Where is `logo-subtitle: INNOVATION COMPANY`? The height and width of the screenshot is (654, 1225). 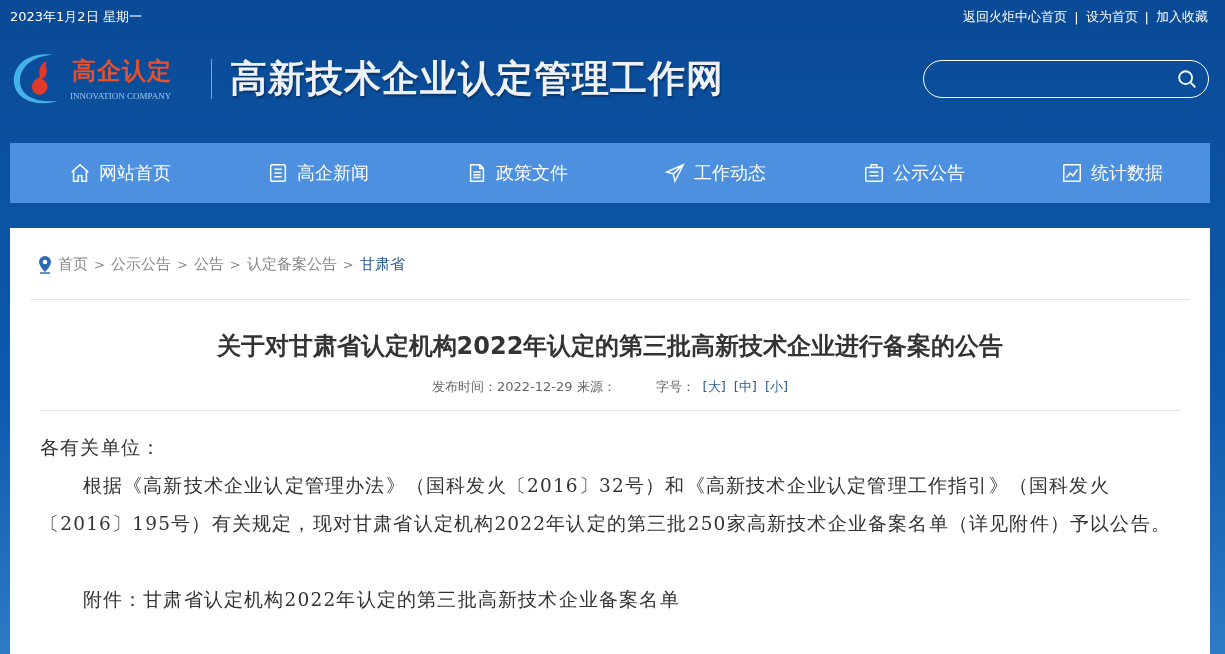 logo-subtitle: INNOVATION COMPANY is located at coordinates (121, 96).